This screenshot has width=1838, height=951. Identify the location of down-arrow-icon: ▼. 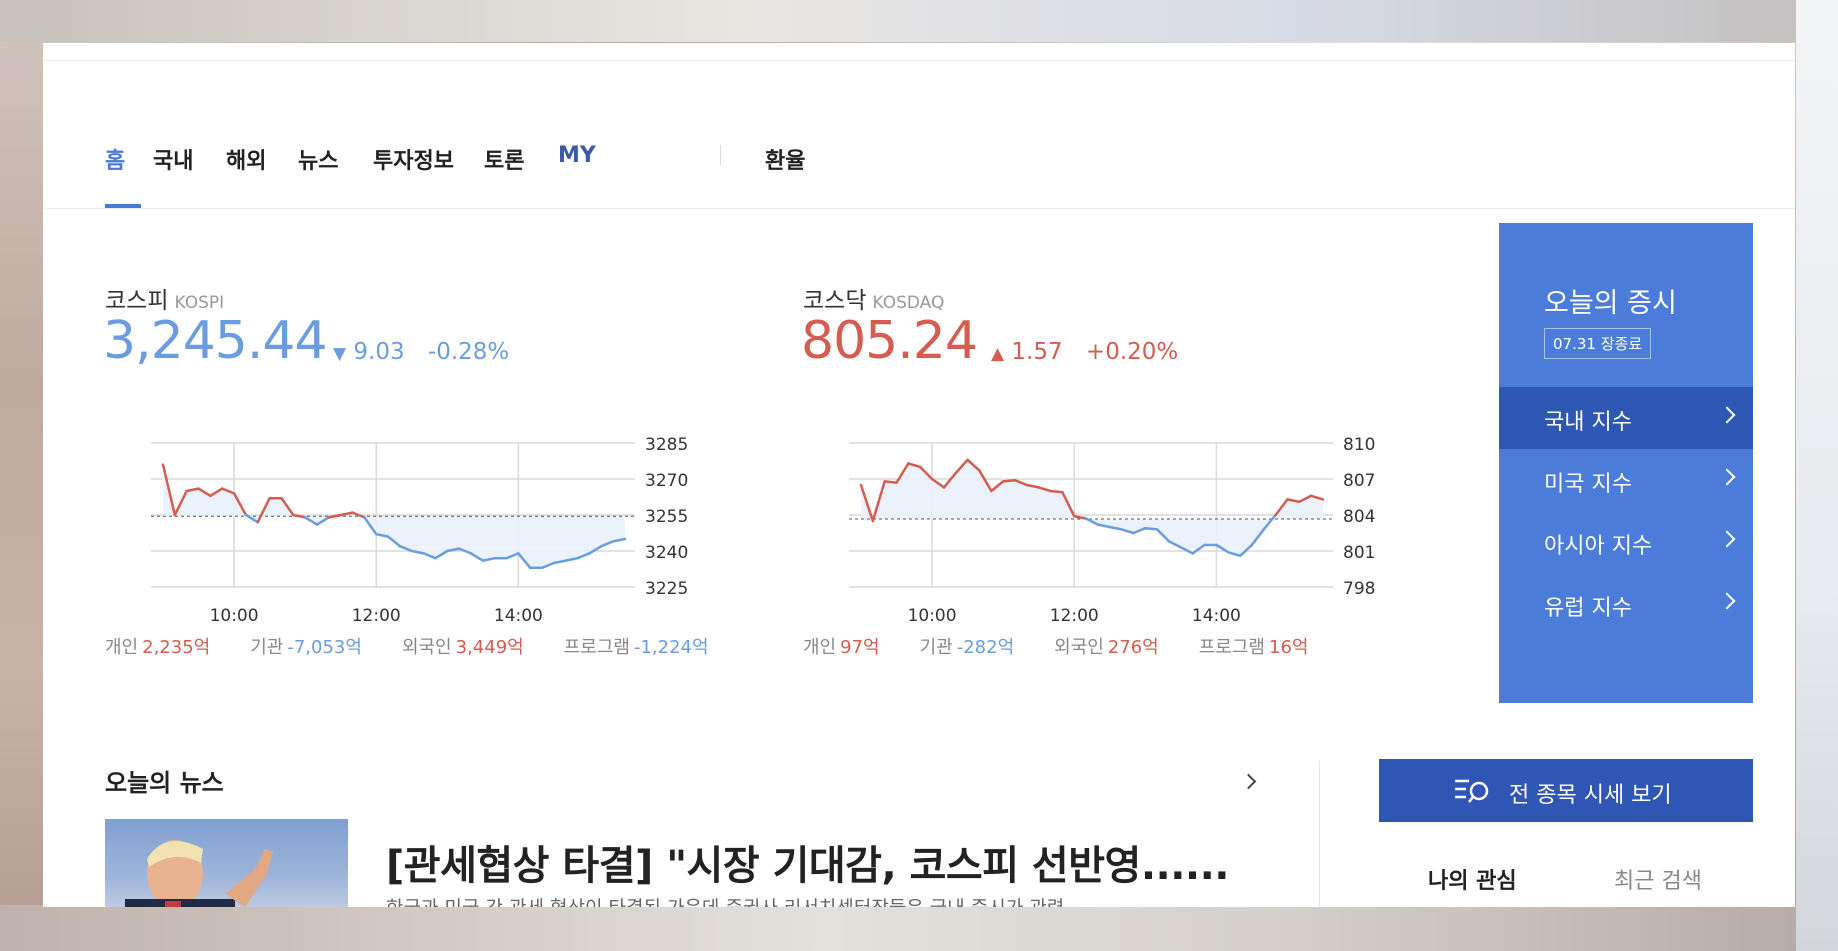
(340, 354).